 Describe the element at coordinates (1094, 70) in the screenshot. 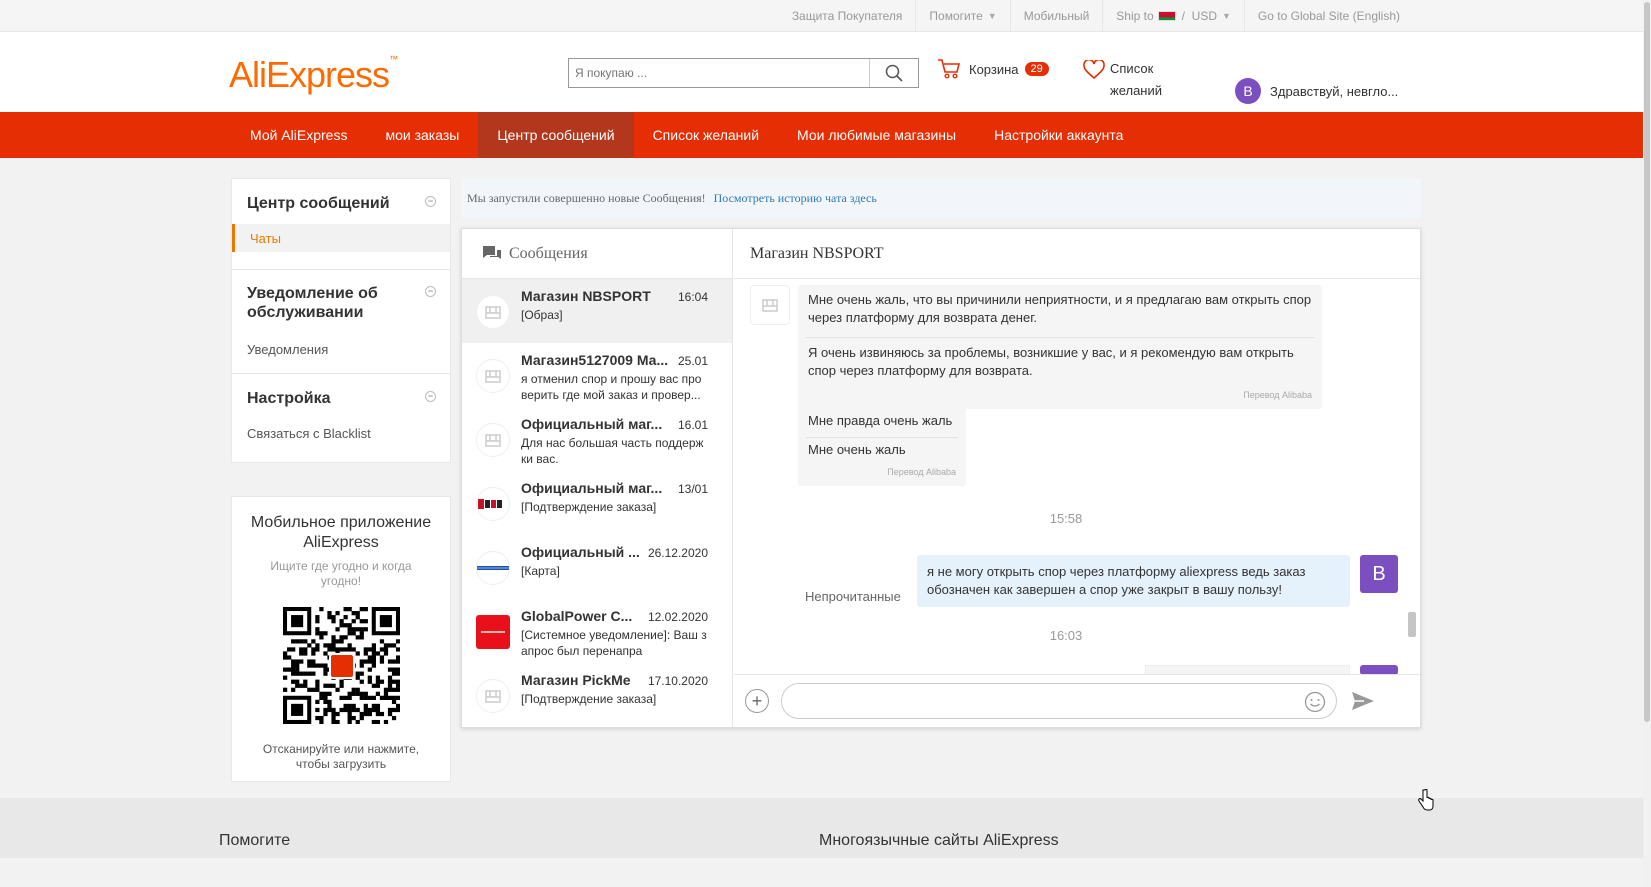

I see `heart-icon` at that location.